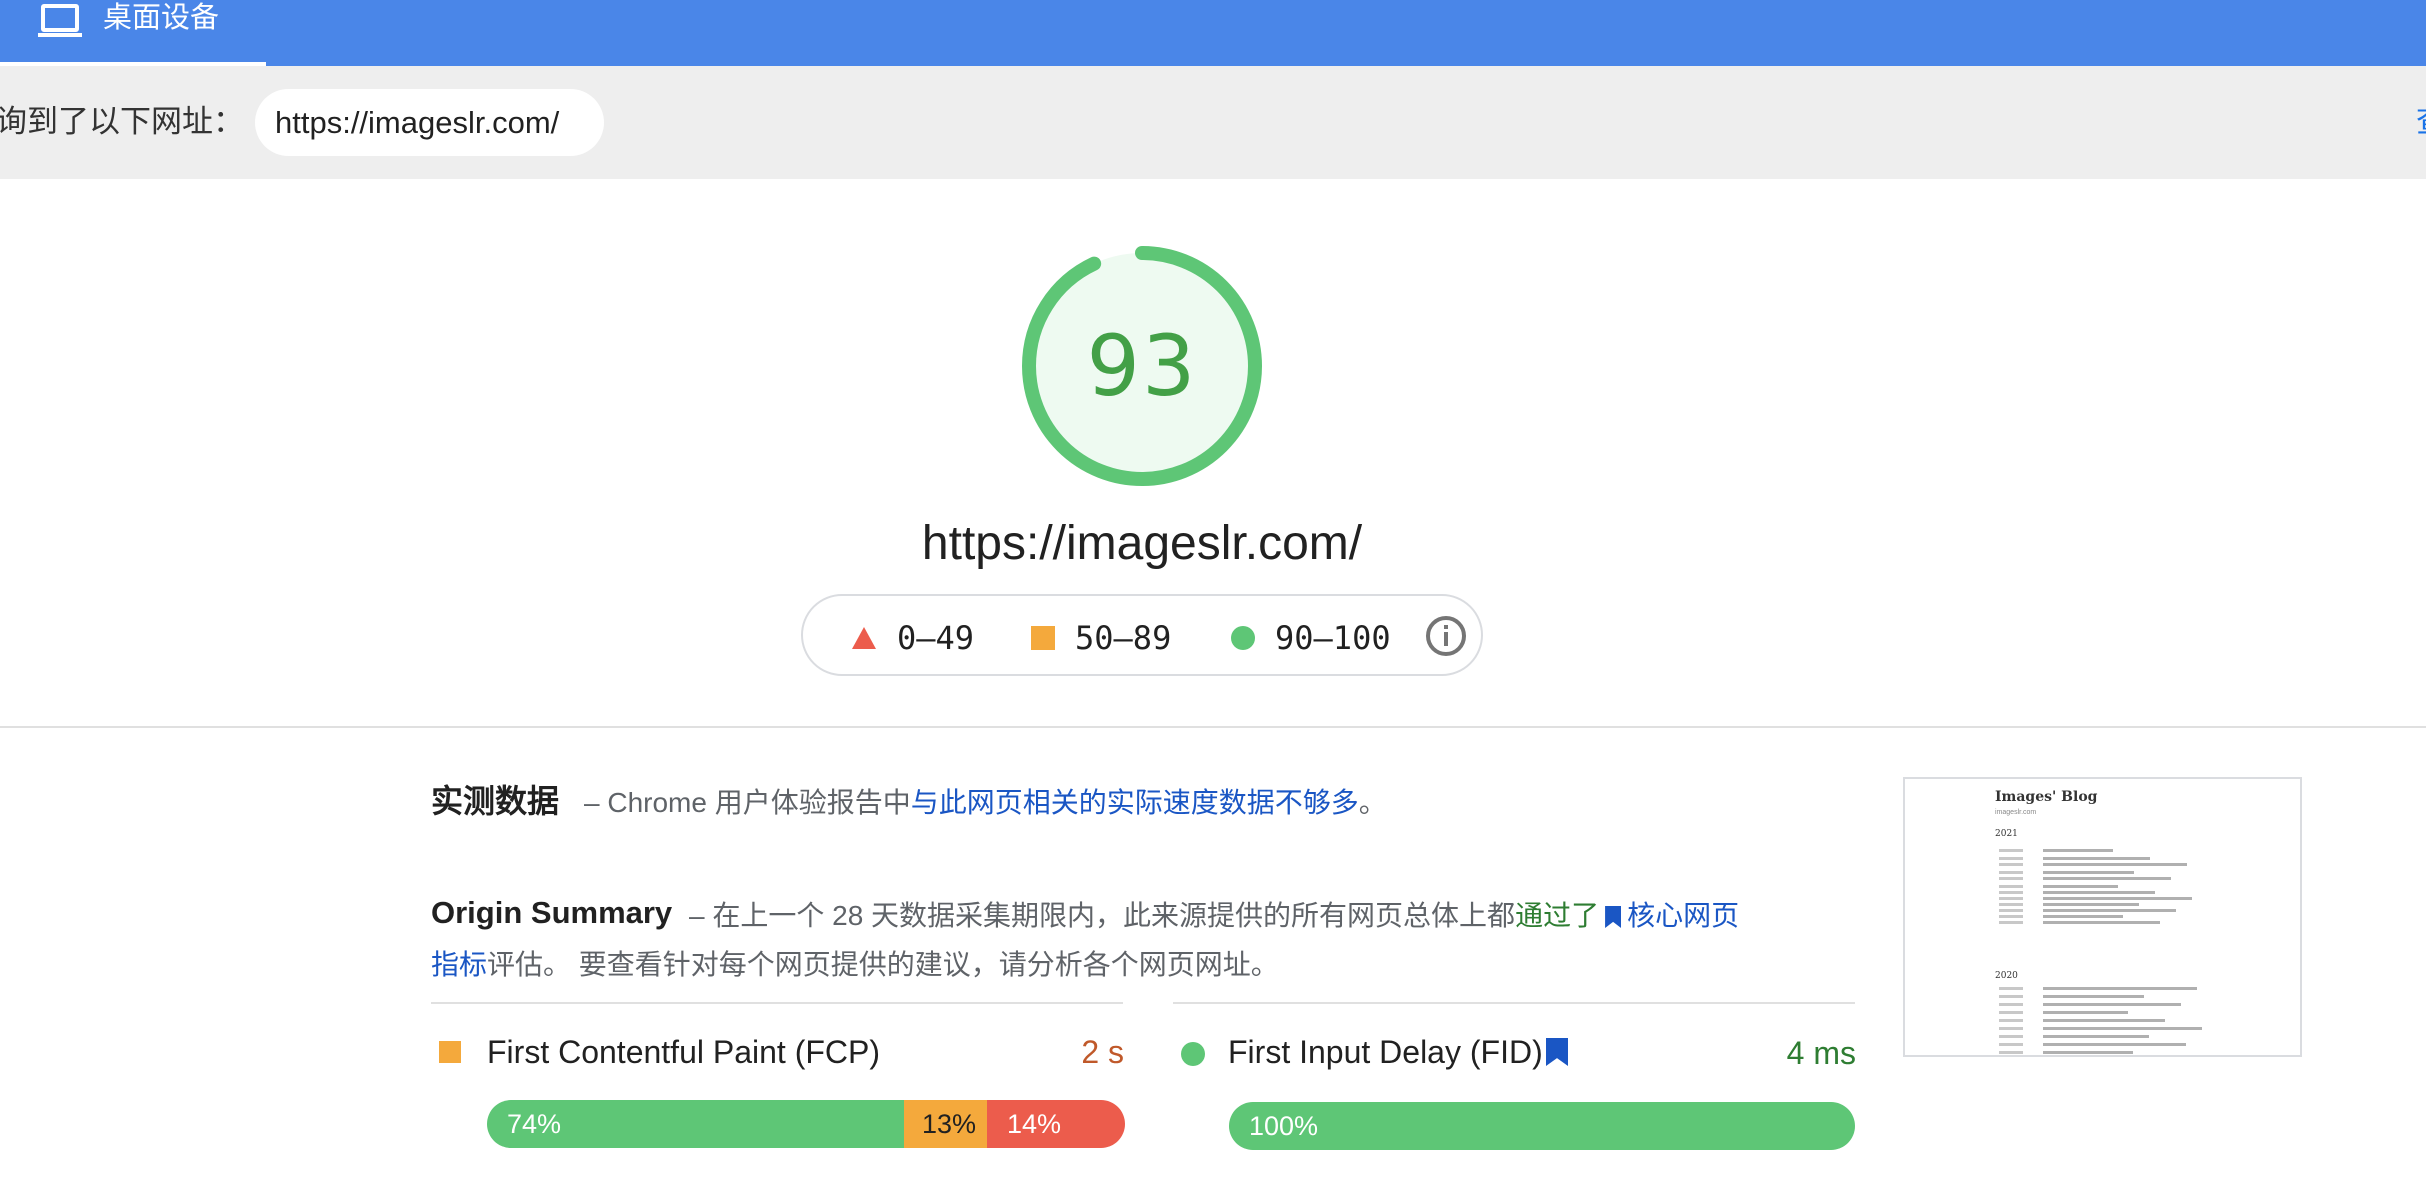 The image size is (2426, 1178). What do you see at coordinates (1135, 802) in the screenshot?
I see `field-data-link: 与此网页相关的实际速度数据不够多` at bounding box center [1135, 802].